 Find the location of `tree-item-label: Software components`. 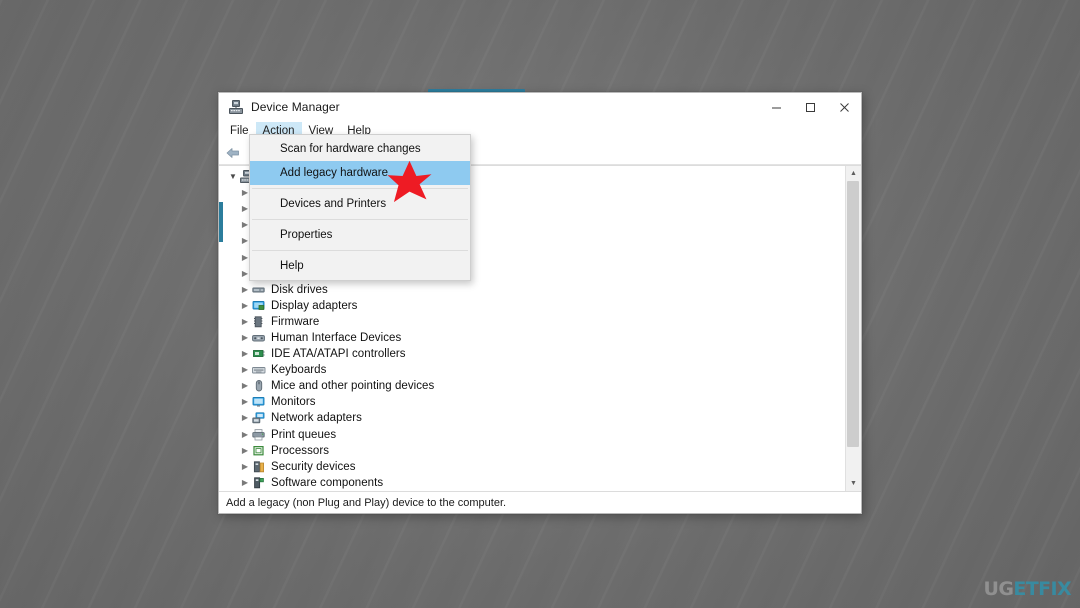

tree-item-label: Software components is located at coordinates (327, 482).